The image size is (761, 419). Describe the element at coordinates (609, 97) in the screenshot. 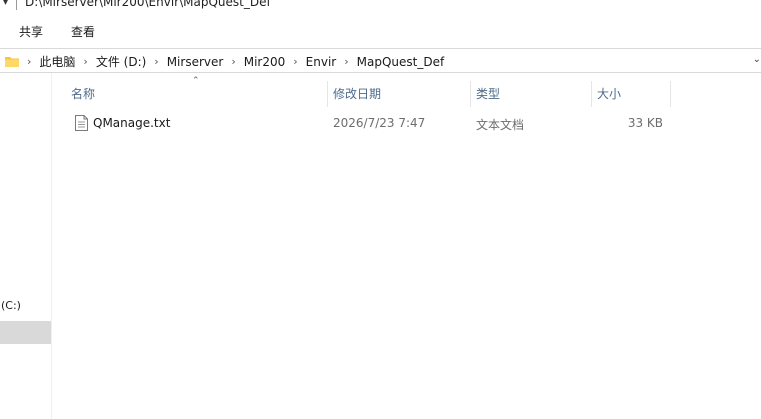

I see `column-header-size: 大小` at that location.